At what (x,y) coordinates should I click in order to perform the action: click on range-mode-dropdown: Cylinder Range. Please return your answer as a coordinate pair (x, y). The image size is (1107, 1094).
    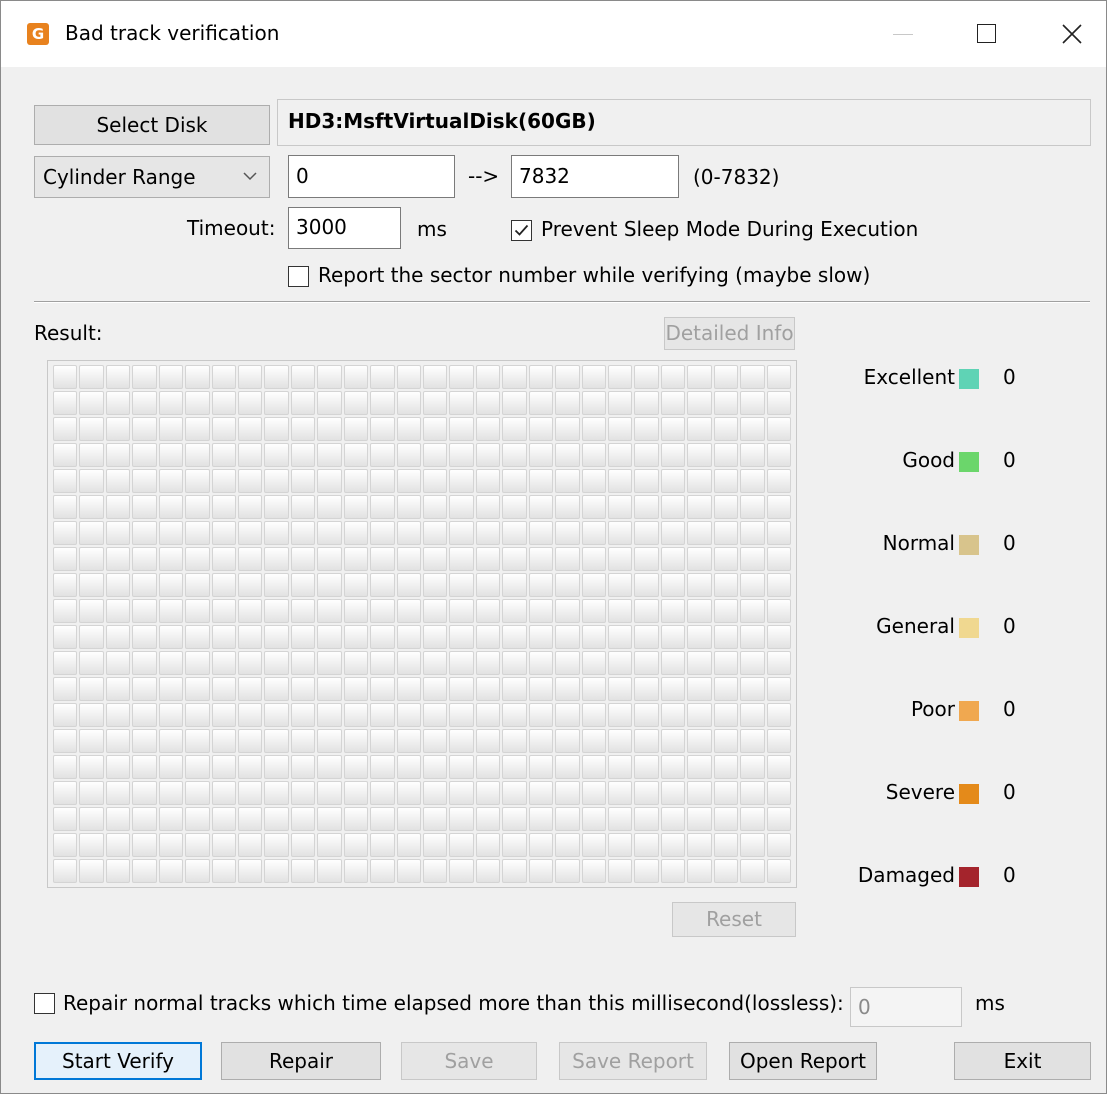
    Looking at the image, I should click on (152, 177).